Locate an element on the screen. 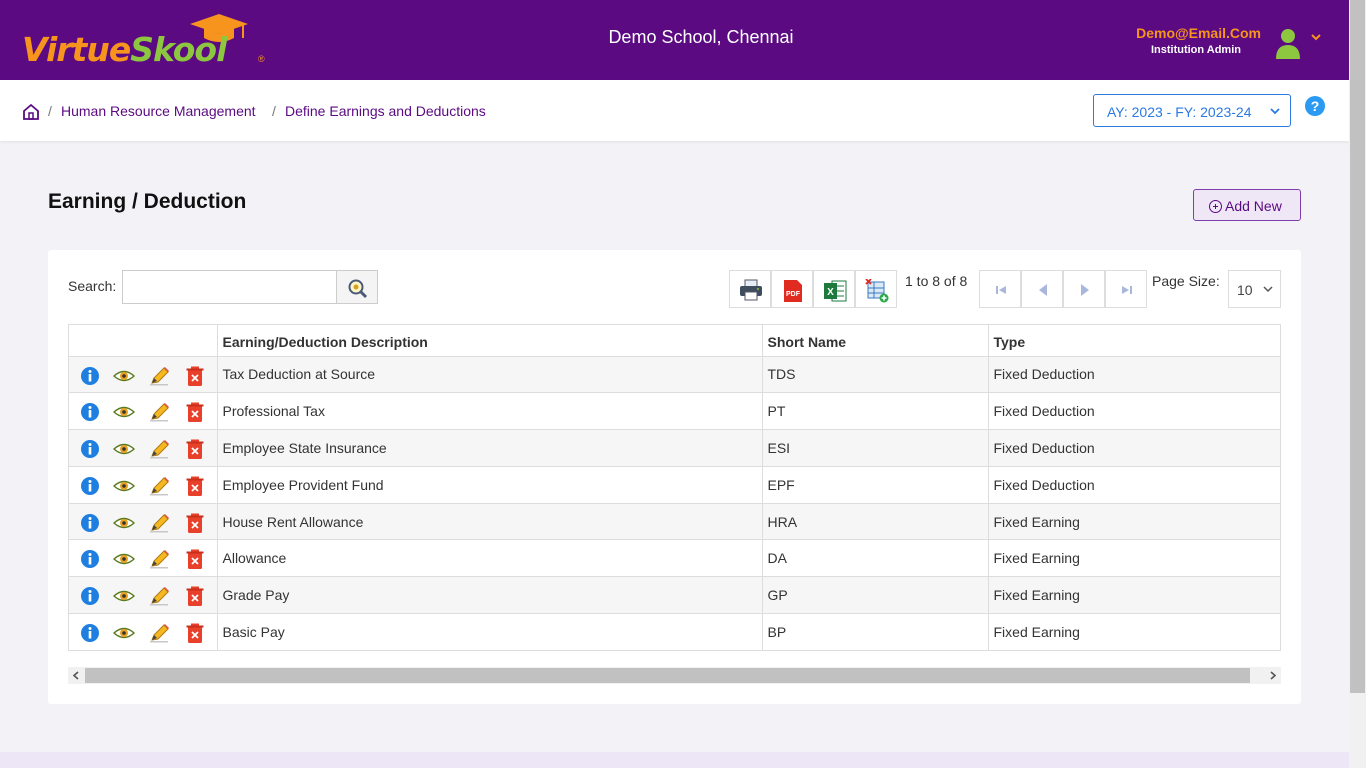 The image size is (1366, 768). user-role: Institution Admin is located at coordinates (1195, 50).